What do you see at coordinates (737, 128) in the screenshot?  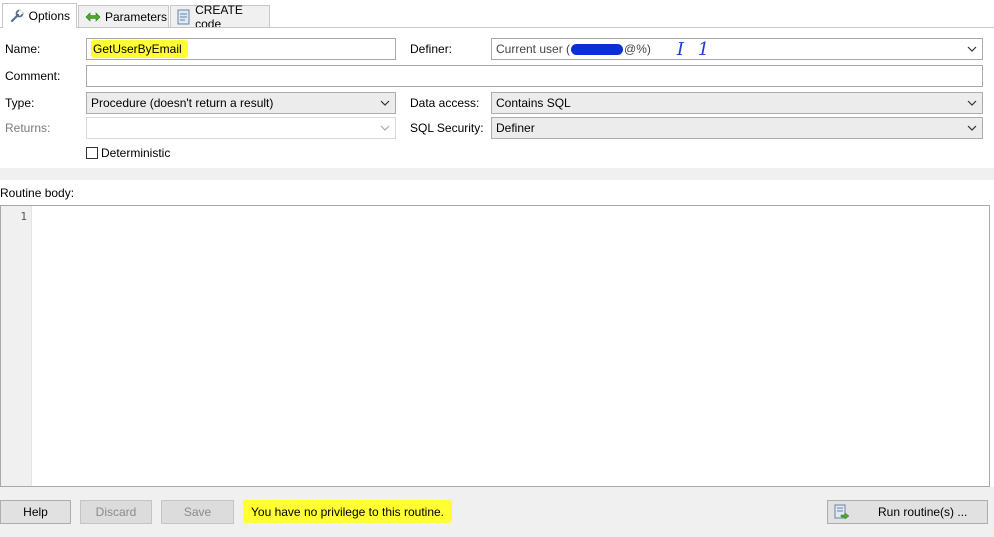 I see `sql-security-combo: Definer` at bounding box center [737, 128].